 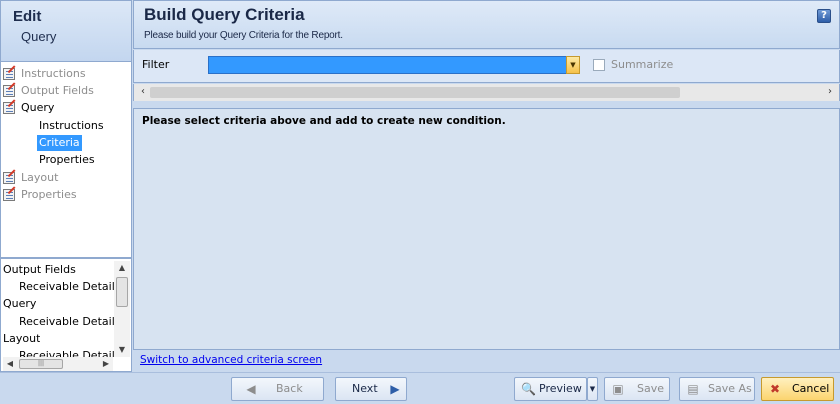 What do you see at coordinates (775, 389) in the screenshot?
I see `cancel-icon: ✖` at bounding box center [775, 389].